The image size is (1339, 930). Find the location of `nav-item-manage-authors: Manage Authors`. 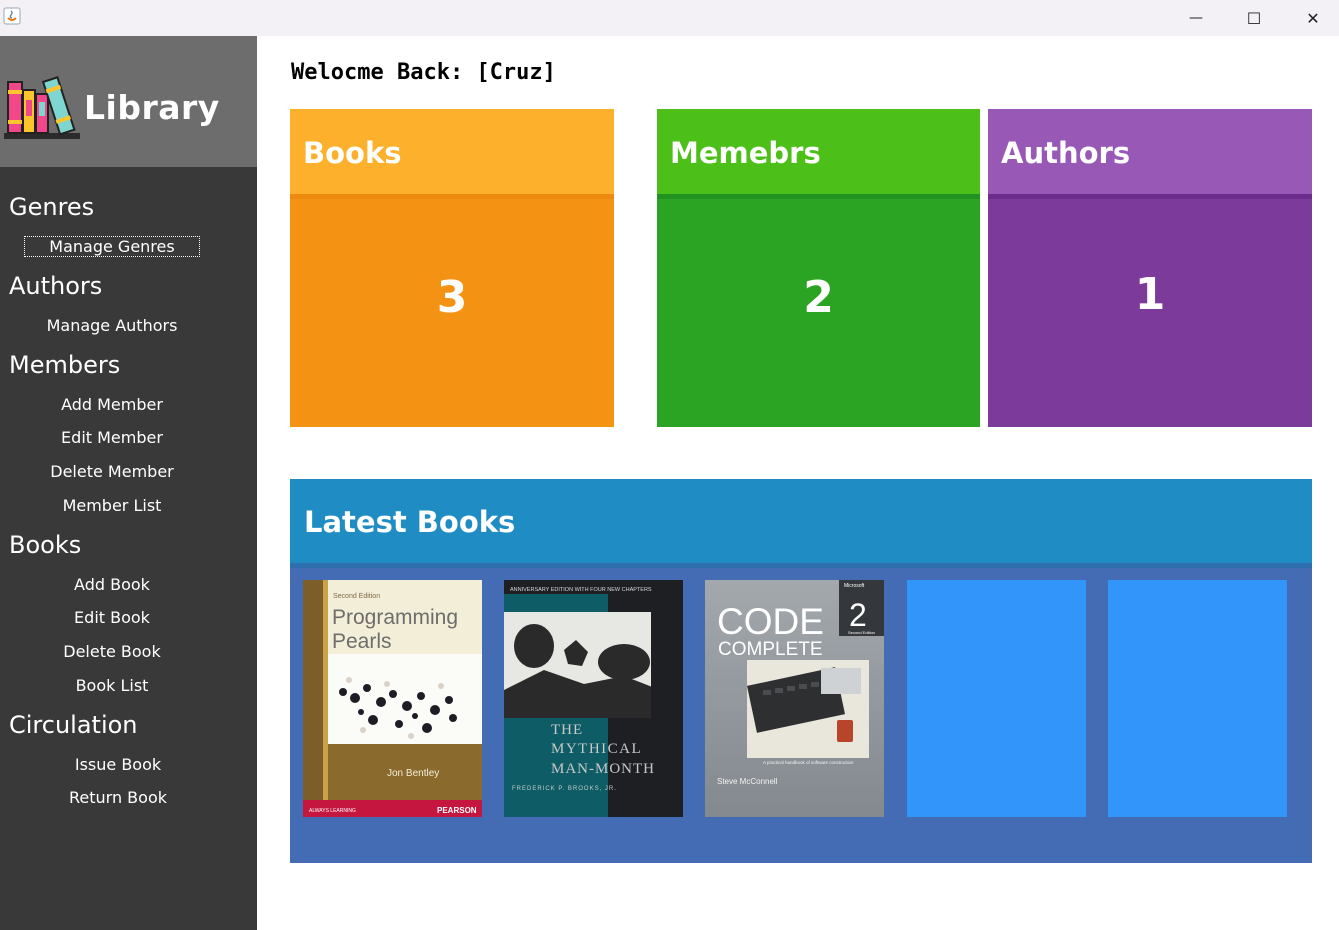

nav-item-manage-authors: Manage Authors is located at coordinates (112, 325).